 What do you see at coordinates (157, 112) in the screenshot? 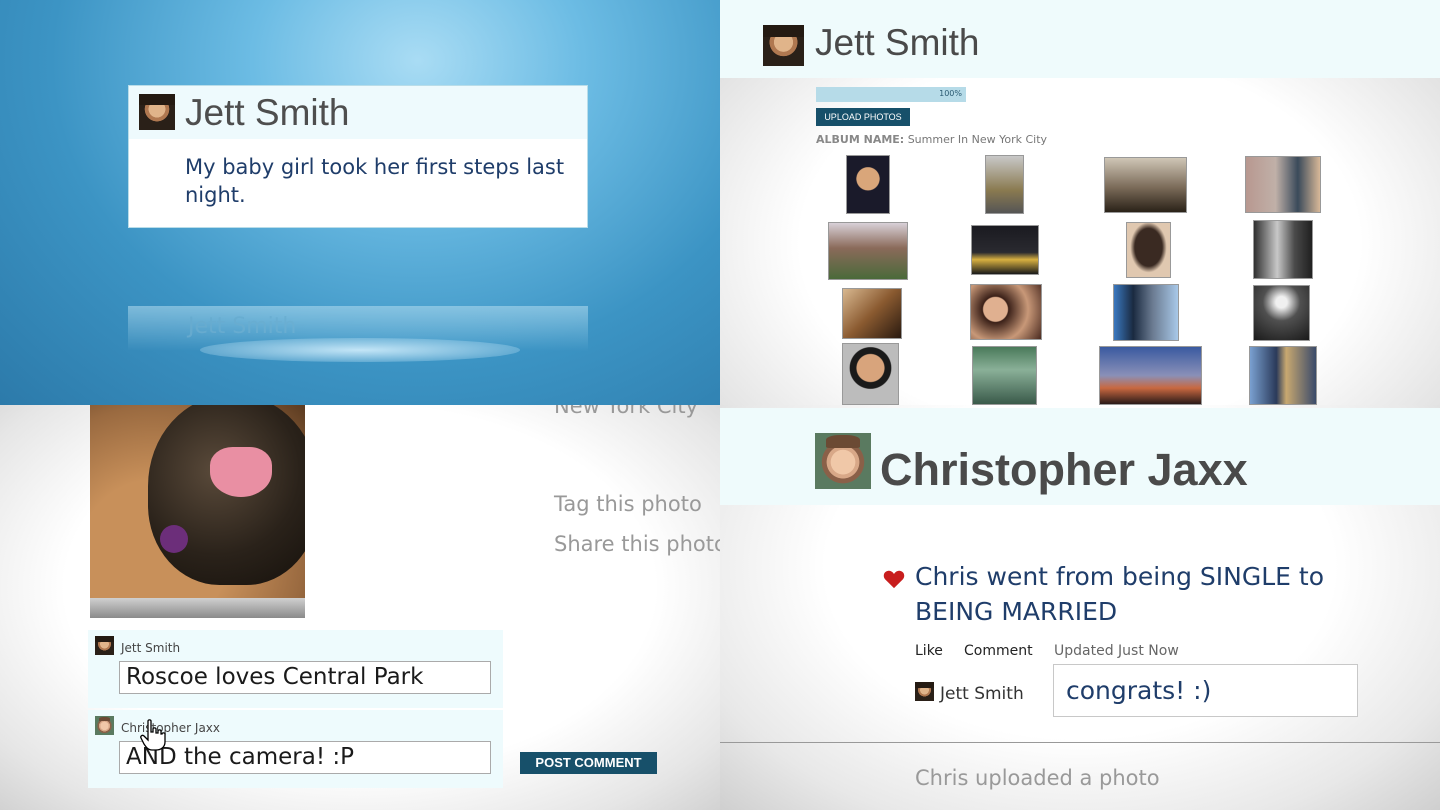
I see `author-avatar` at bounding box center [157, 112].